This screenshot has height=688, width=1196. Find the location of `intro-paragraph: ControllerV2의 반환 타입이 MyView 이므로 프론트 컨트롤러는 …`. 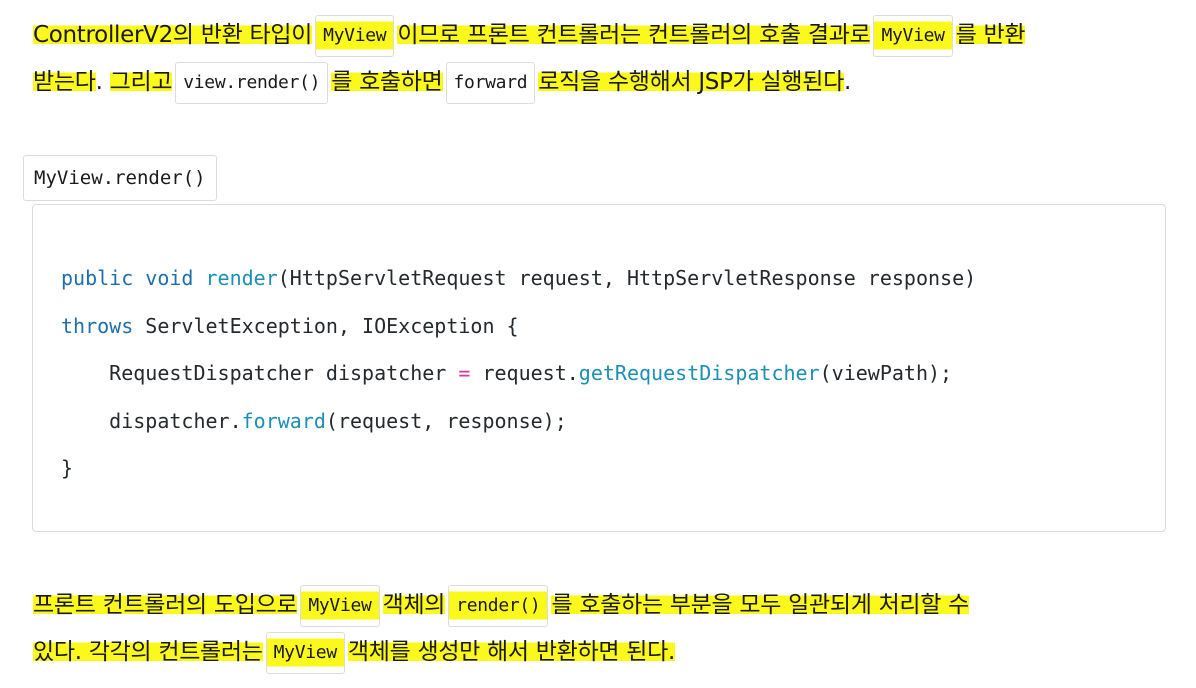

intro-paragraph: ControllerV2의 반환 타입이 MyView 이므로 프론트 컨트롤러는 … is located at coordinates (608, 59).